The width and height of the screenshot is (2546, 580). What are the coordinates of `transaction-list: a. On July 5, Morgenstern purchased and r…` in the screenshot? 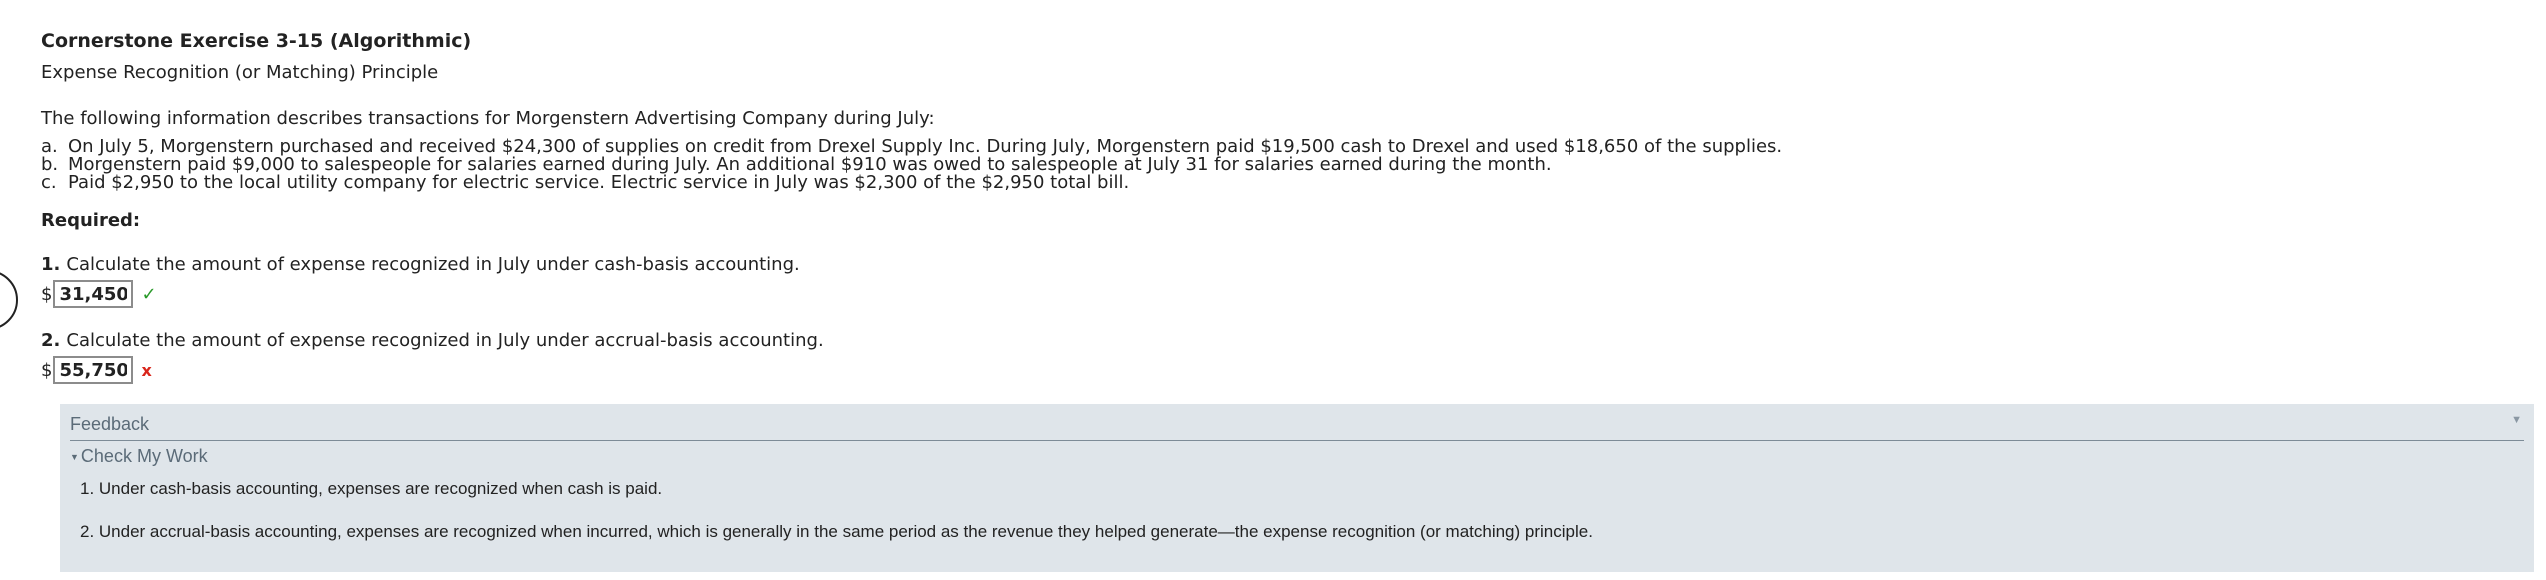 It's located at (911, 165).